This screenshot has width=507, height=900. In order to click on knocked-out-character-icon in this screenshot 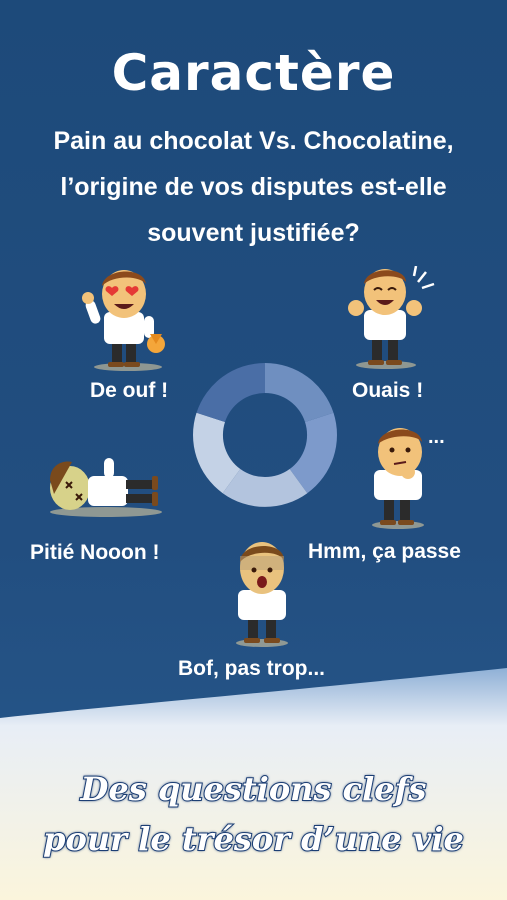, I will do `click(106, 487)`.